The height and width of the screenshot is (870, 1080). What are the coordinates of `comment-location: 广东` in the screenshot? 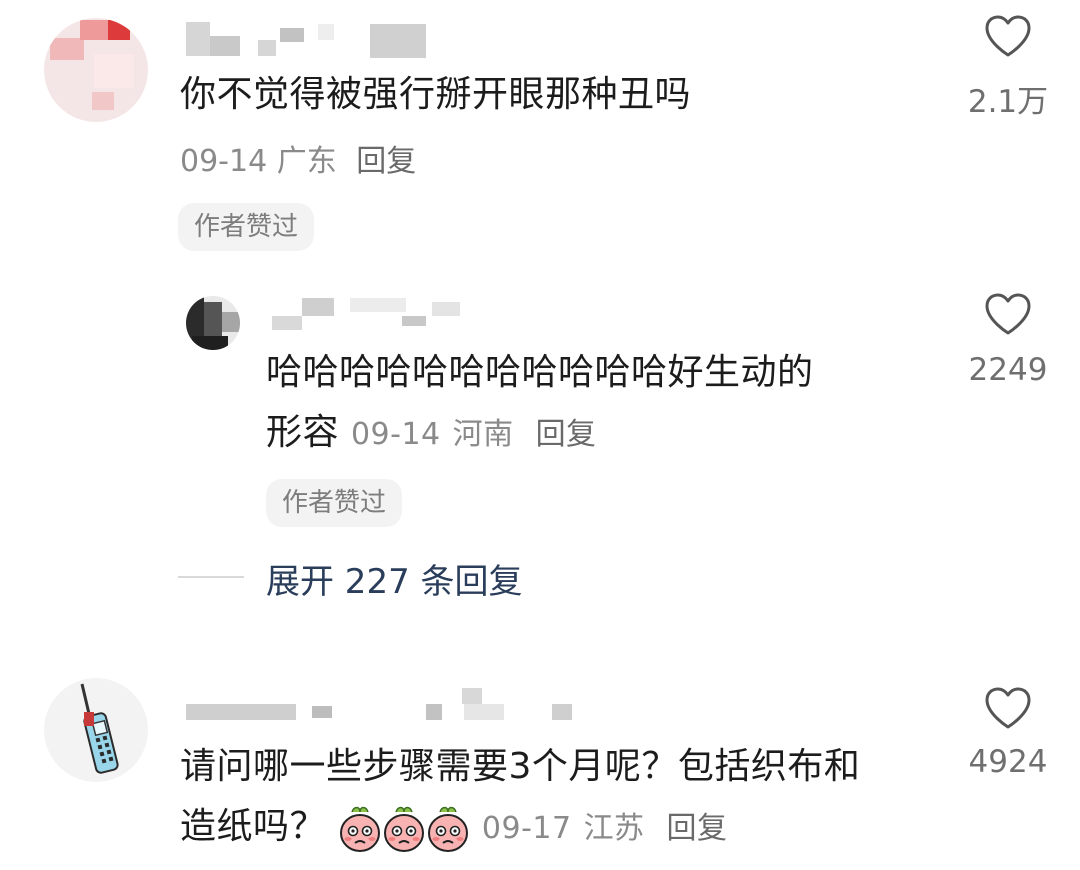 It's located at (306, 161).